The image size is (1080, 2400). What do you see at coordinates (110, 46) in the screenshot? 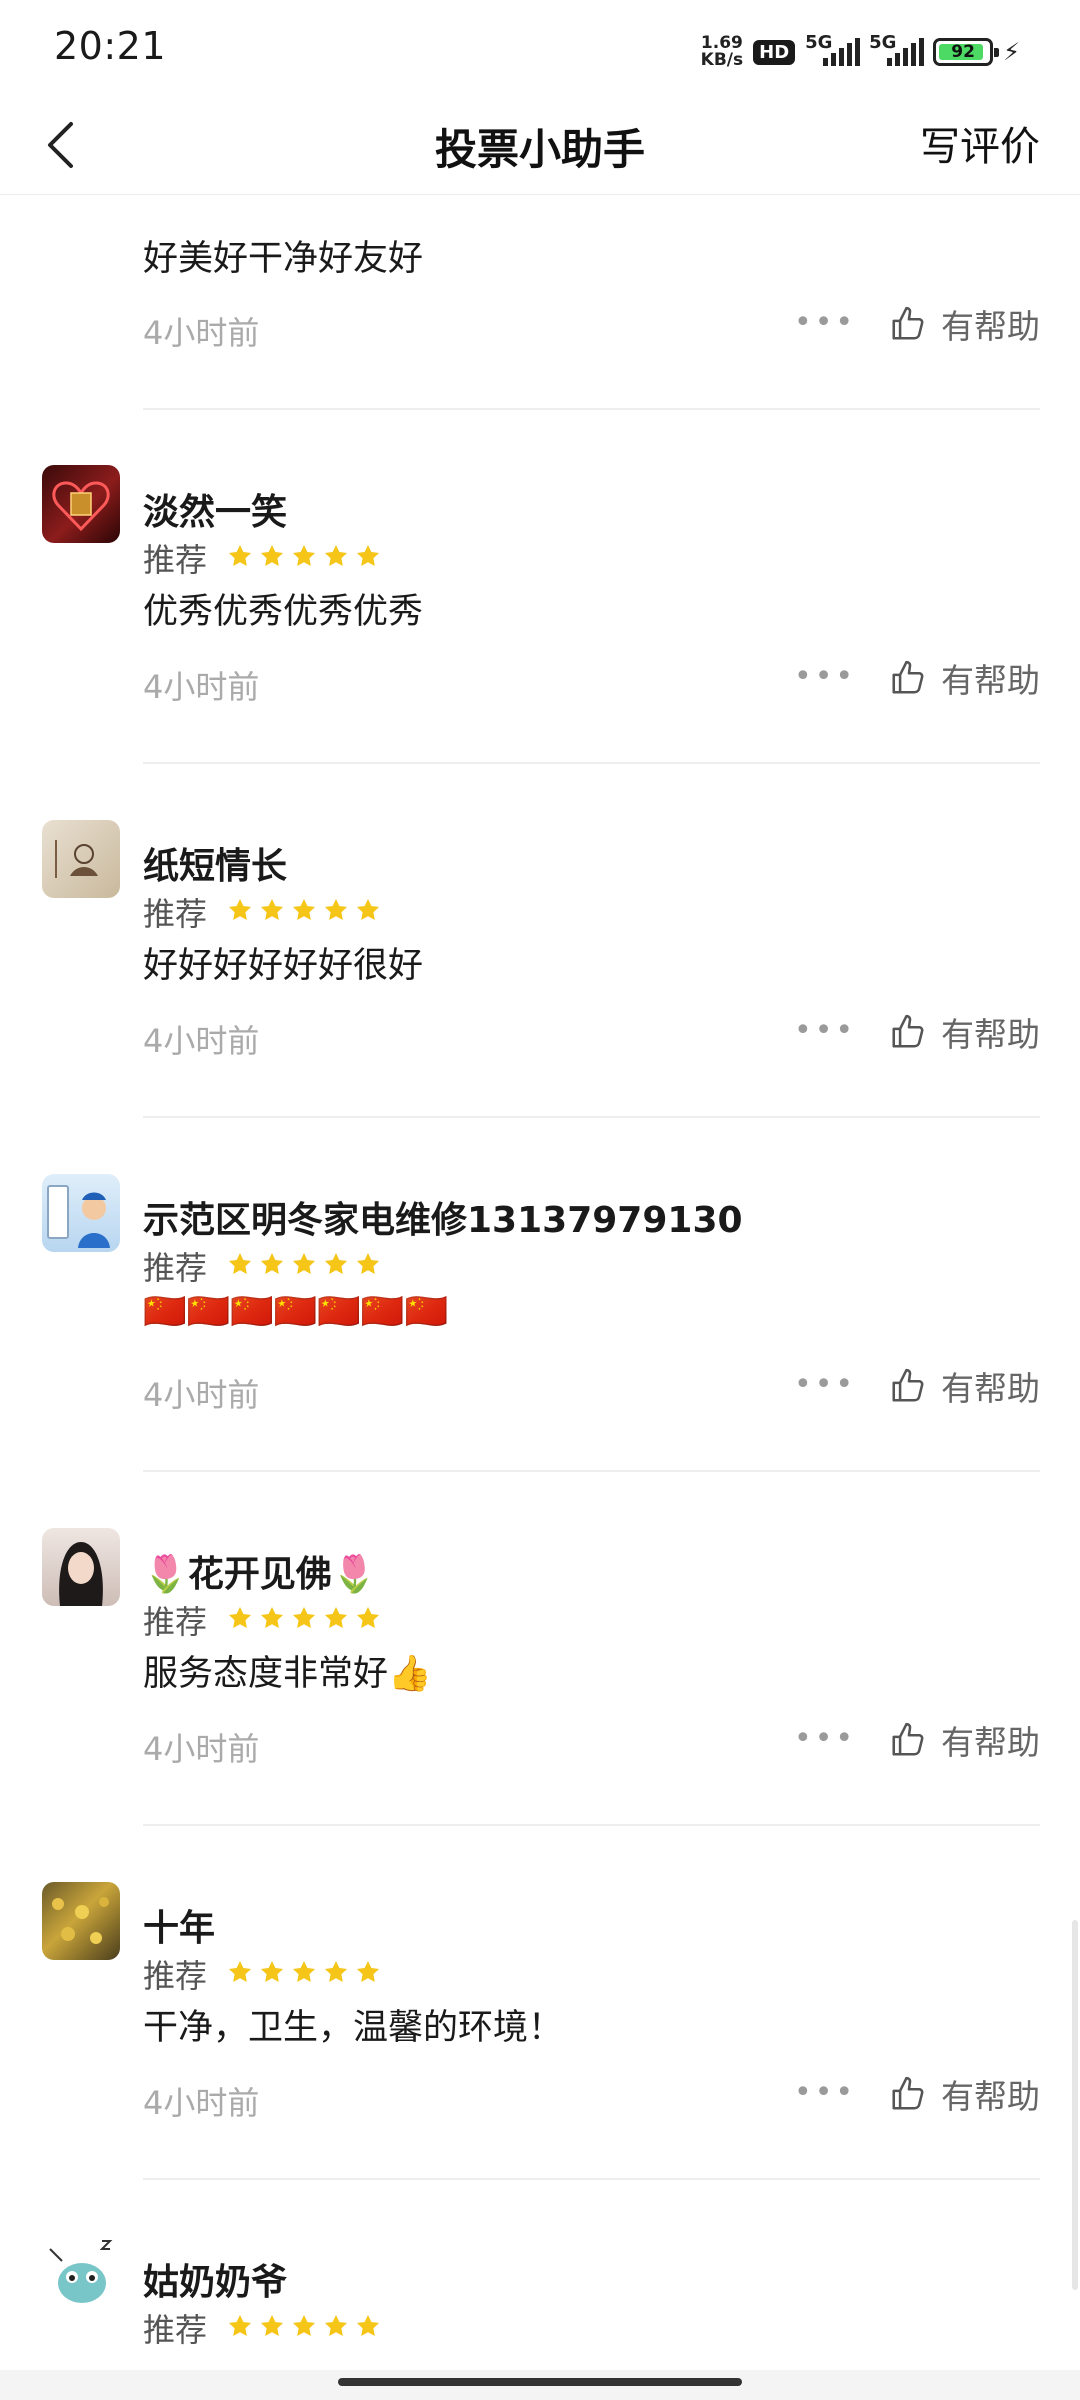
I see `status-time: 20:21` at bounding box center [110, 46].